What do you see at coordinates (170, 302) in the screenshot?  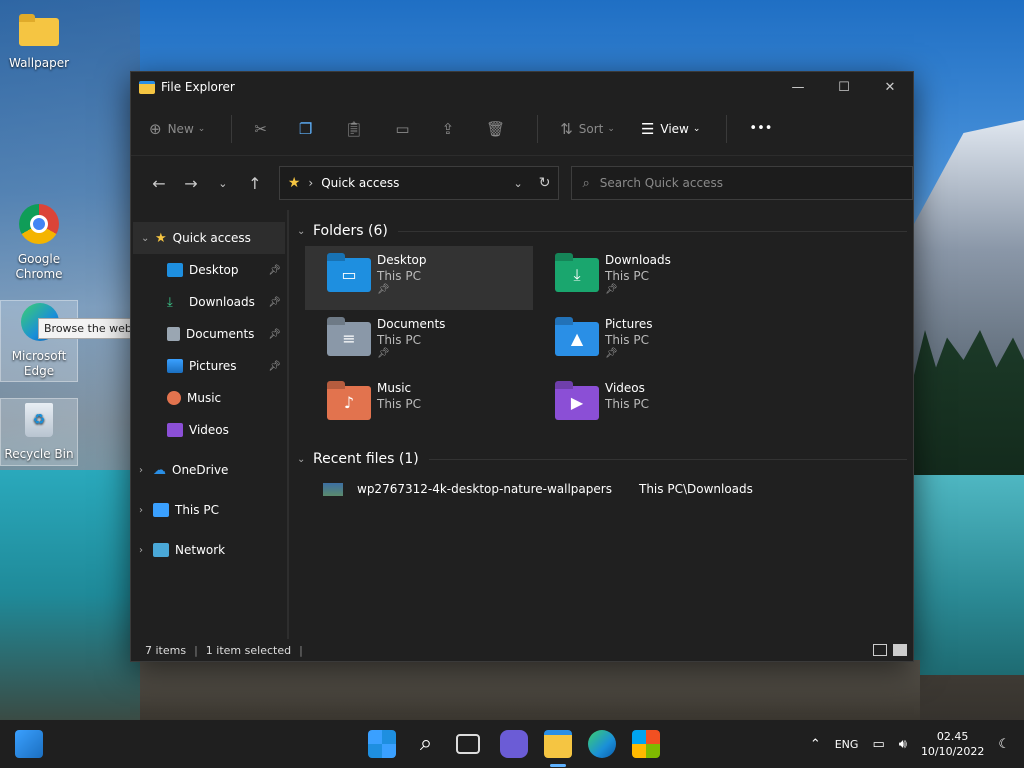 I see `download-arrow-icon: ⤓` at bounding box center [170, 302].